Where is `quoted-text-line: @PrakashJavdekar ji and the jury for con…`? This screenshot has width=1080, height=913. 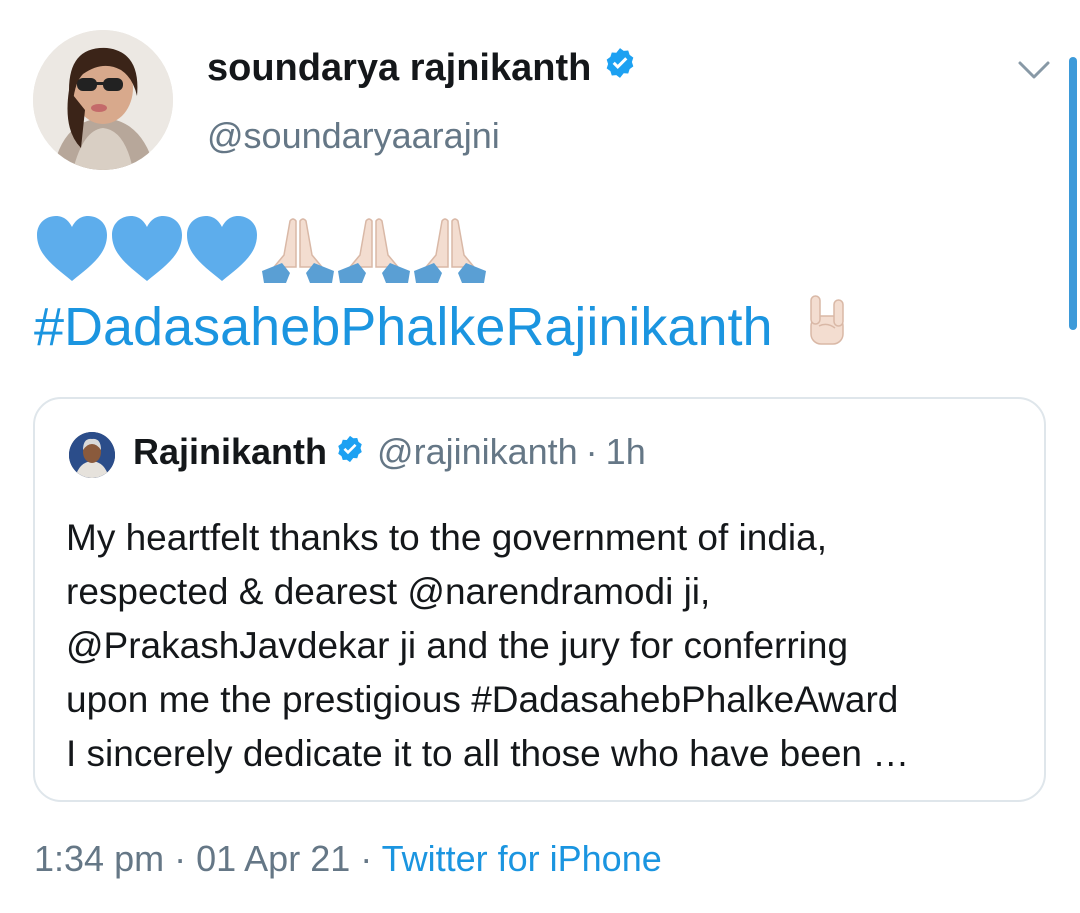 quoted-text-line: @PrakashJavdekar ji and the jury for con… is located at coordinates (457, 645).